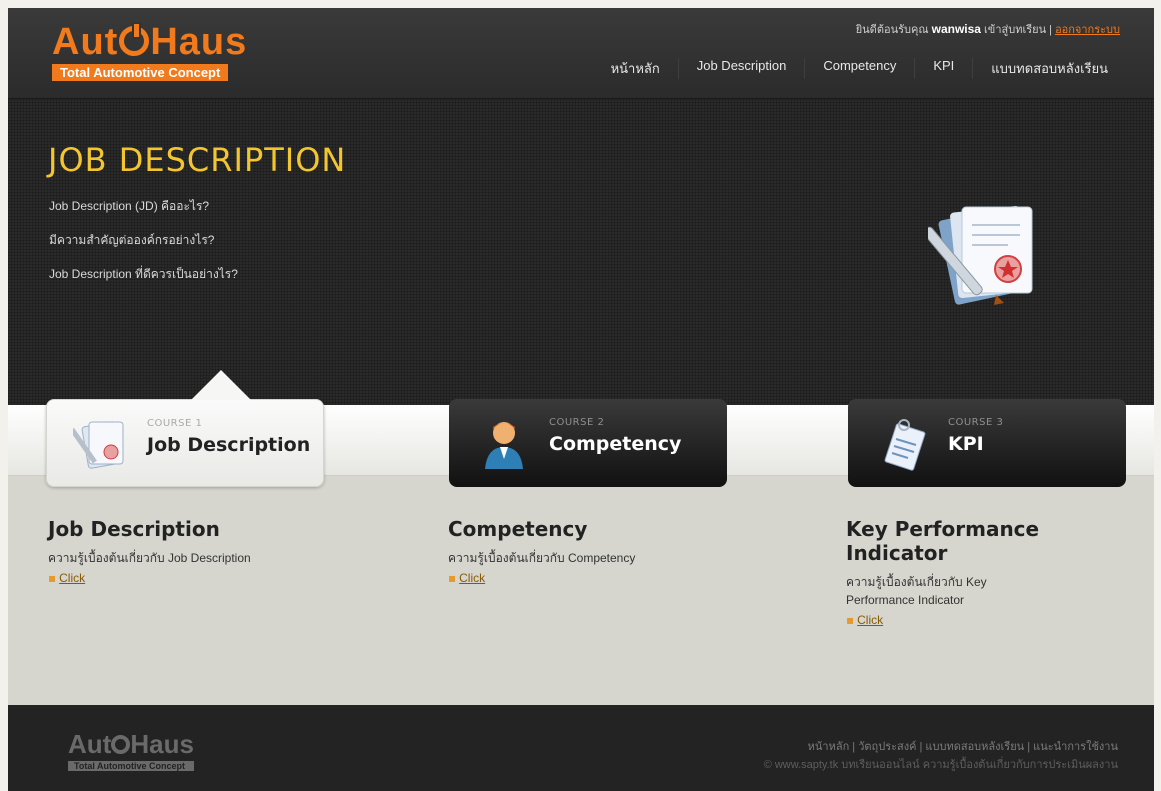  Describe the element at coordinates (980, 255) in the screenshot. I see `document-pen-icon` at that location.